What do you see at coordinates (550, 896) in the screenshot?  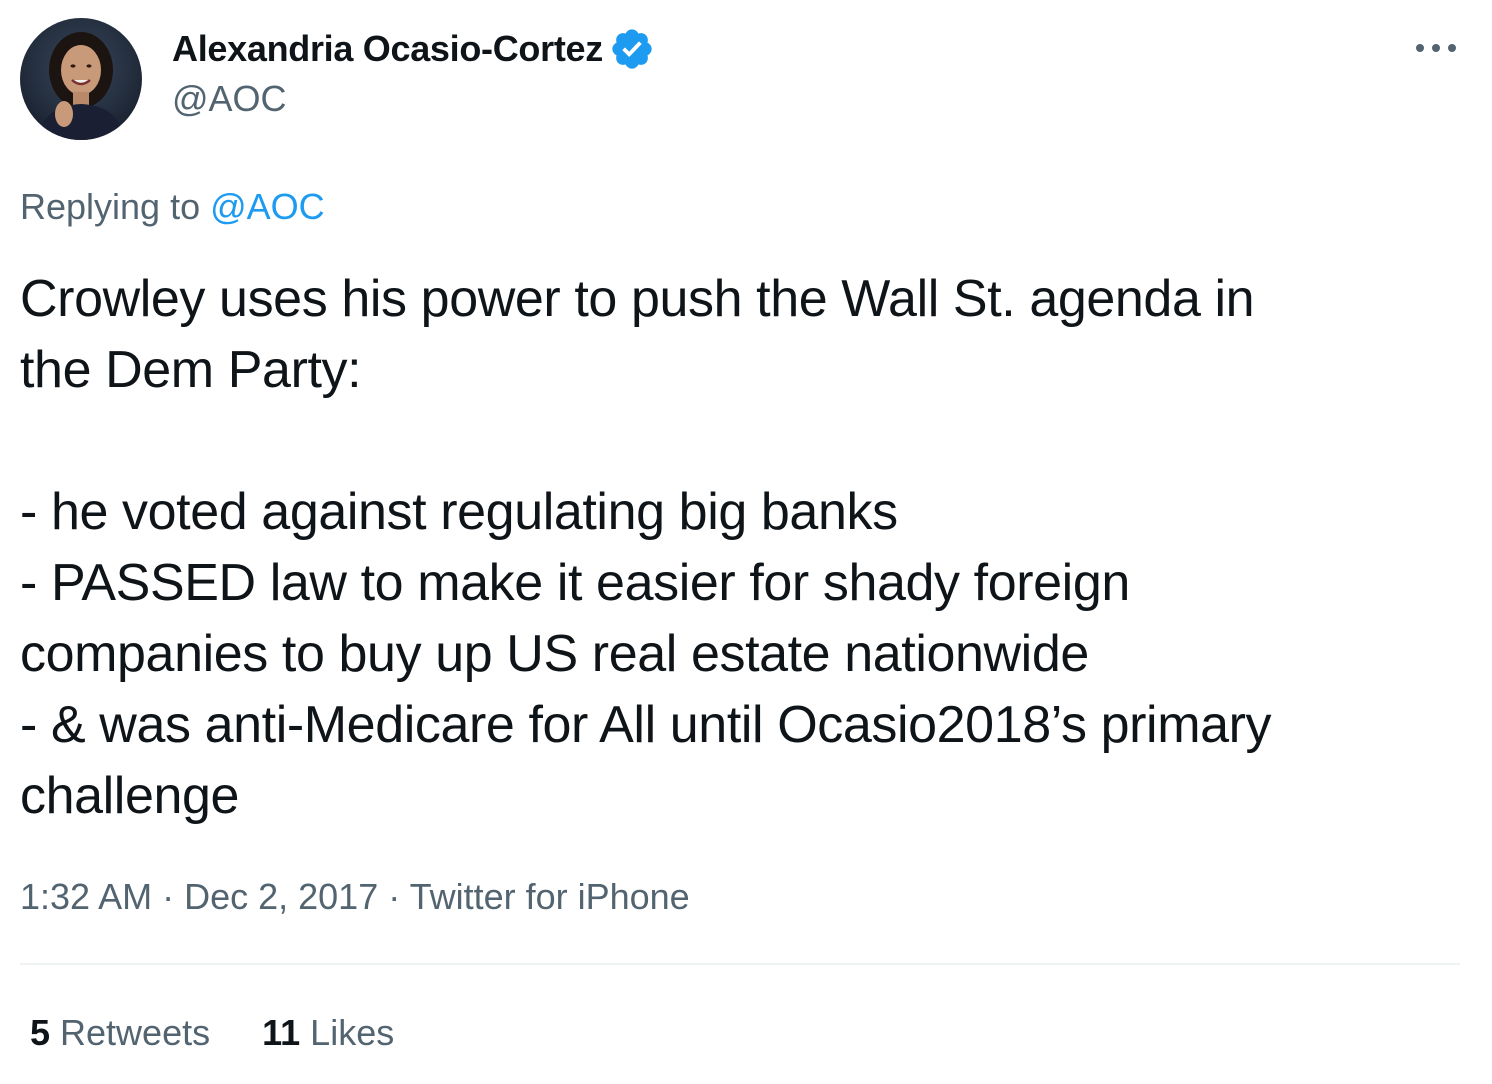 I see `tweet-source: Twitter for iPhone` at bounding box center [550, 896].